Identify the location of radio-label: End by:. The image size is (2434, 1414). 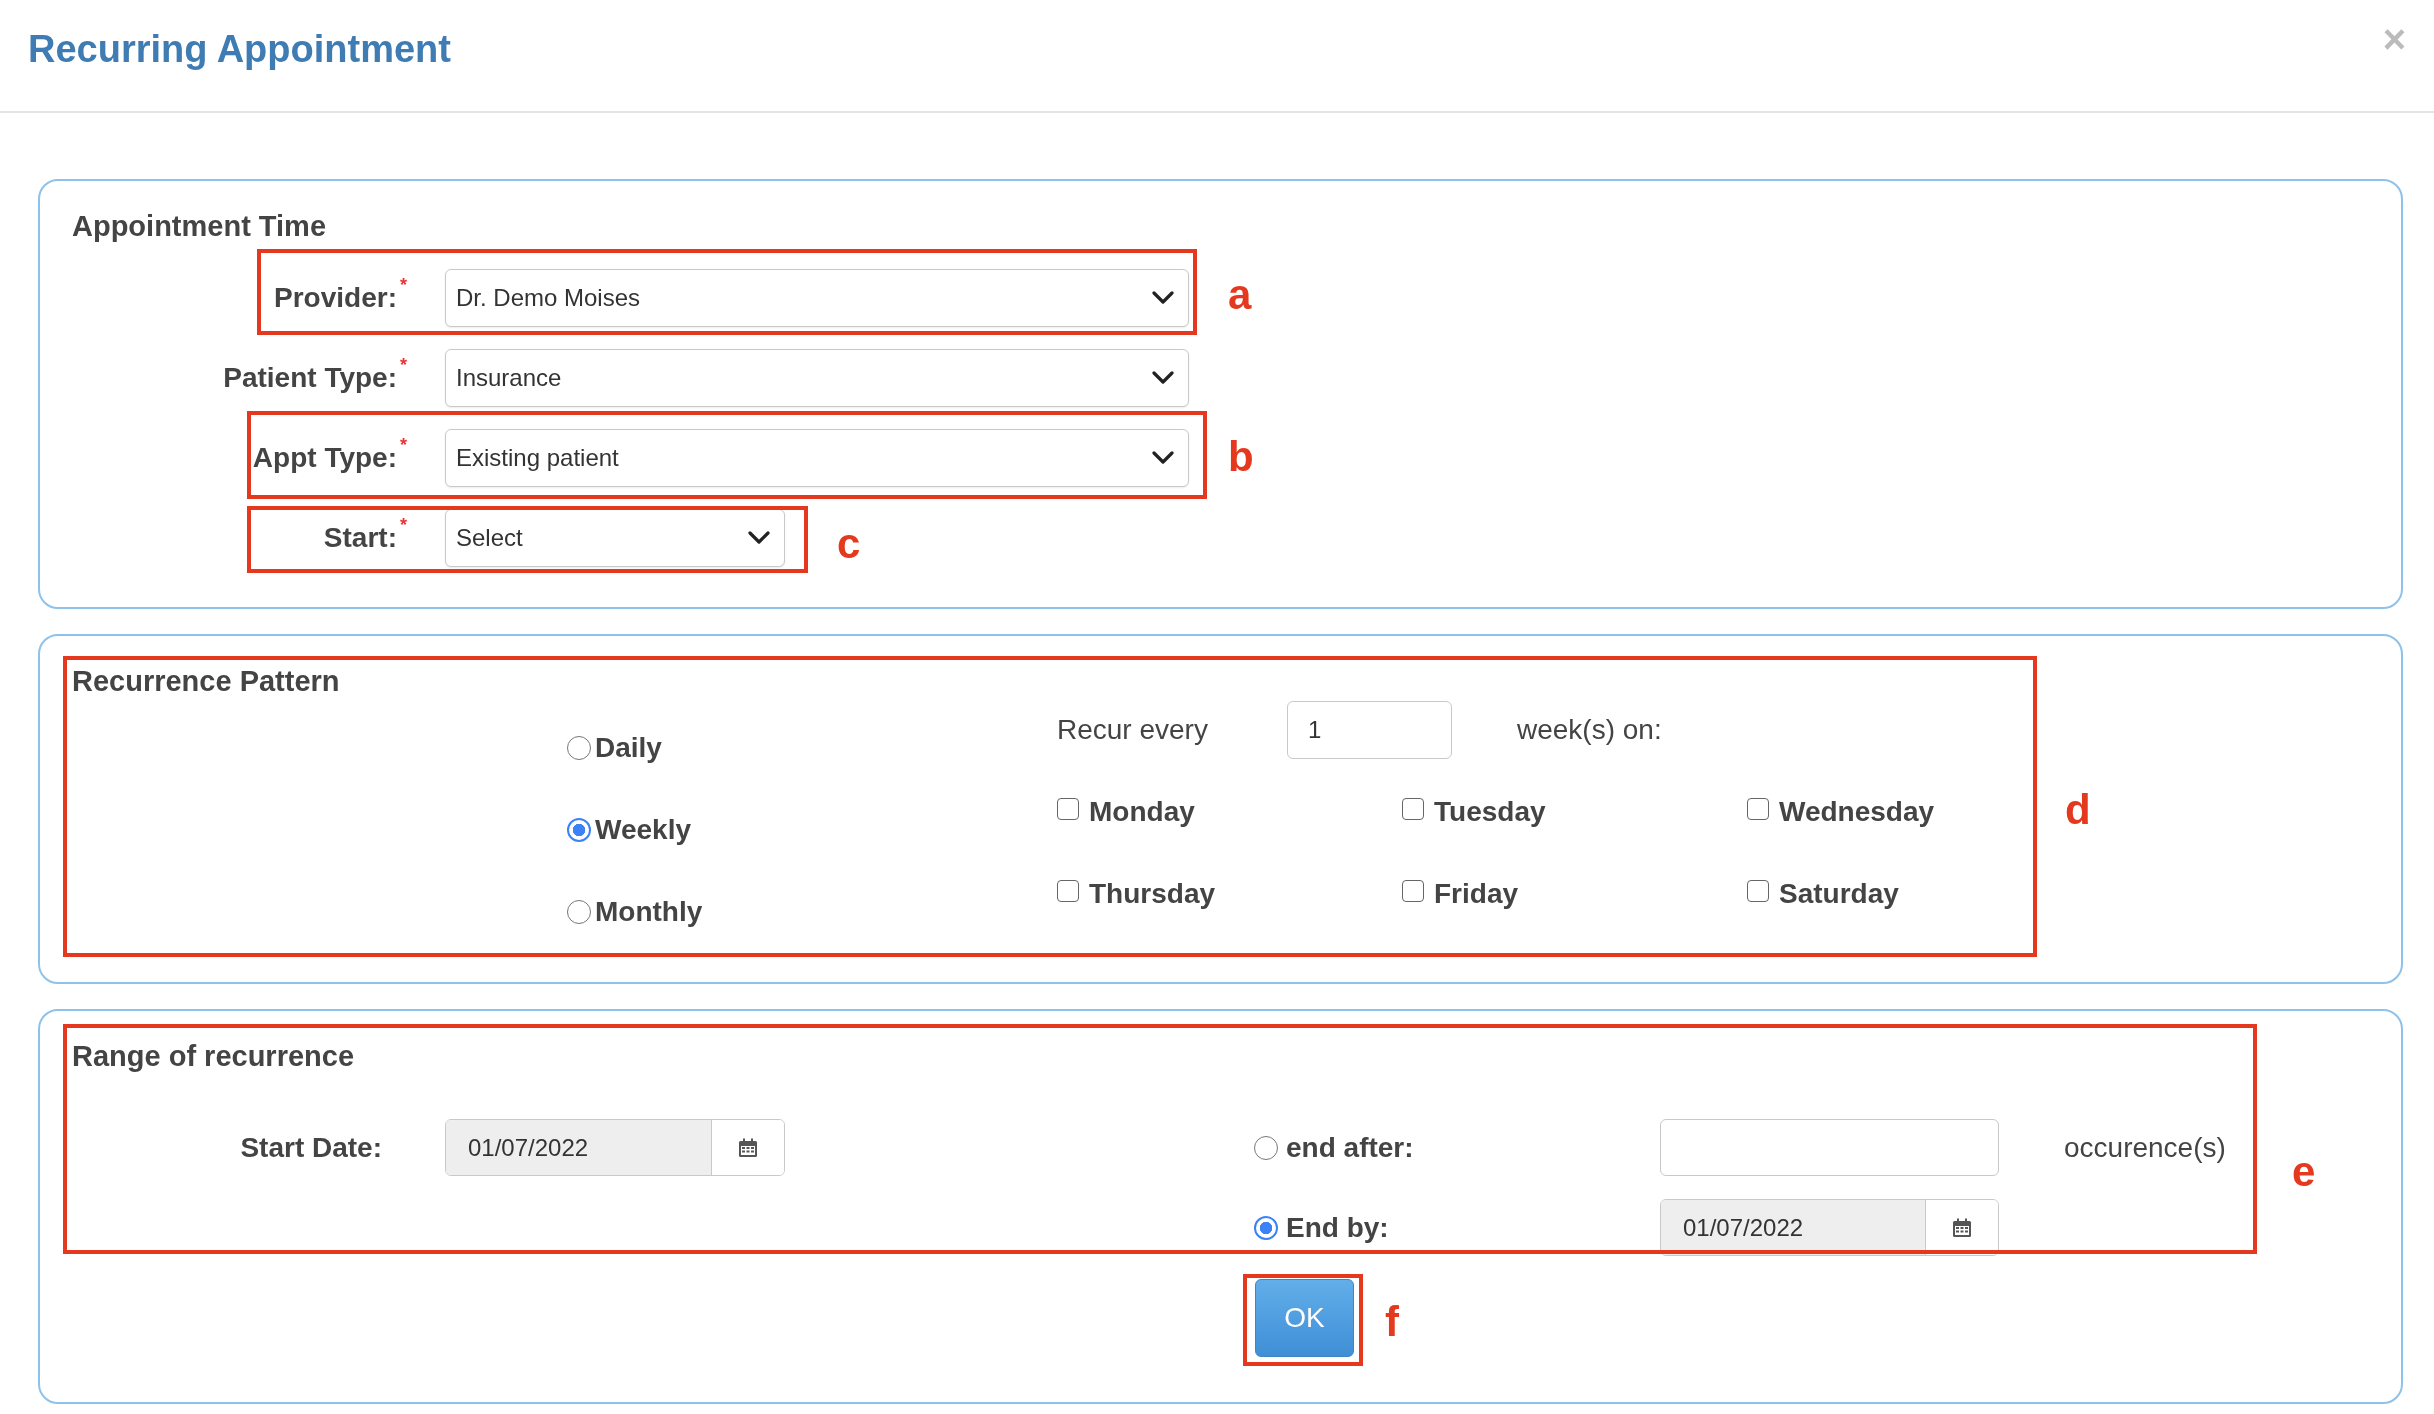
(1337, 1227).